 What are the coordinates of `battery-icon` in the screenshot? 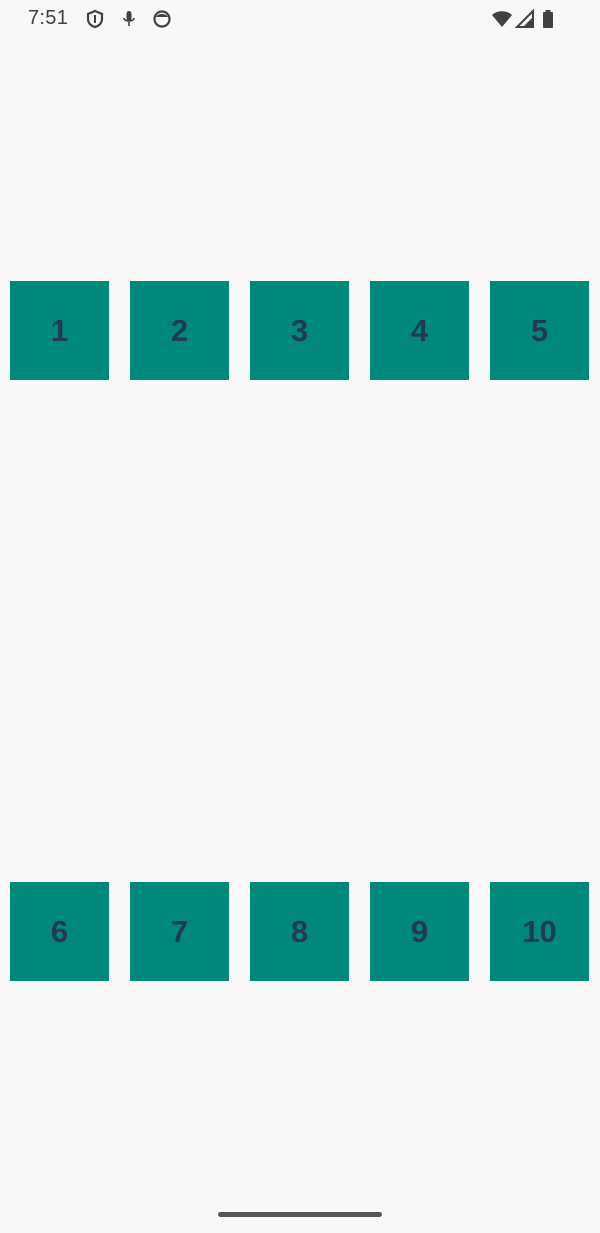 It's located at (548, 19).